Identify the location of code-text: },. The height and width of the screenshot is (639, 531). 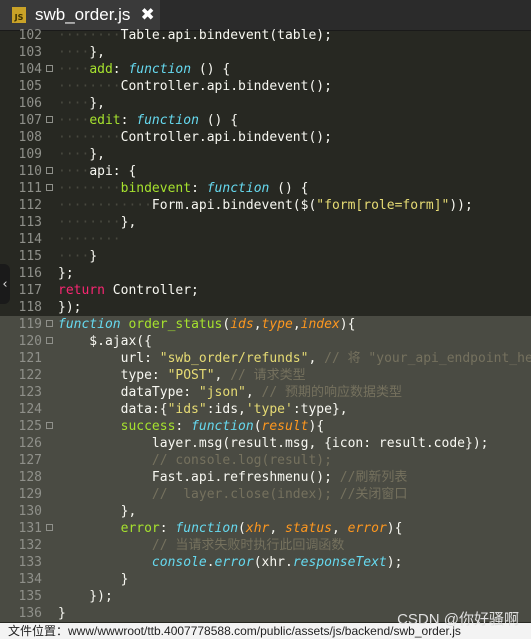
(97, 511).